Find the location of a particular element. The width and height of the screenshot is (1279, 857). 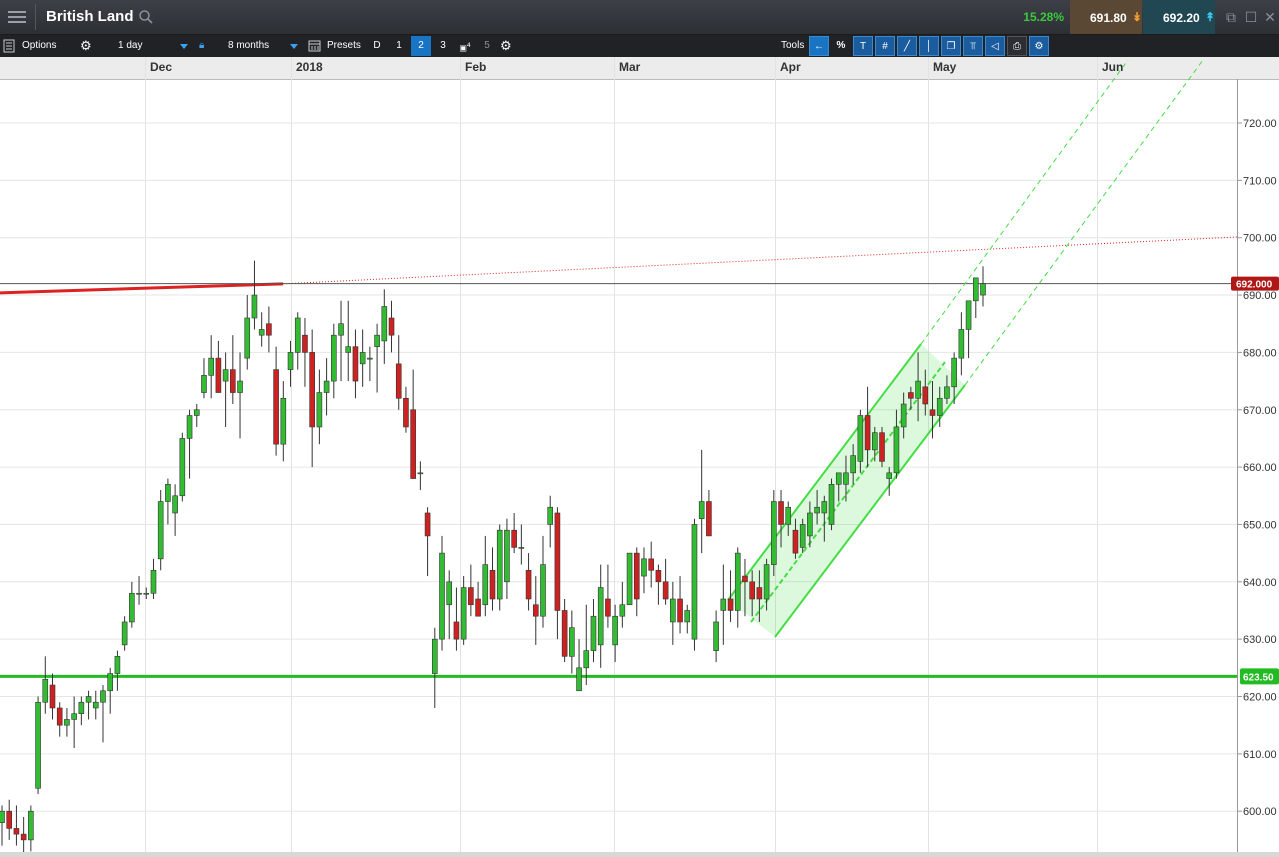

up-arrow-icon: ↟ is located at coordinates (1210, 17).